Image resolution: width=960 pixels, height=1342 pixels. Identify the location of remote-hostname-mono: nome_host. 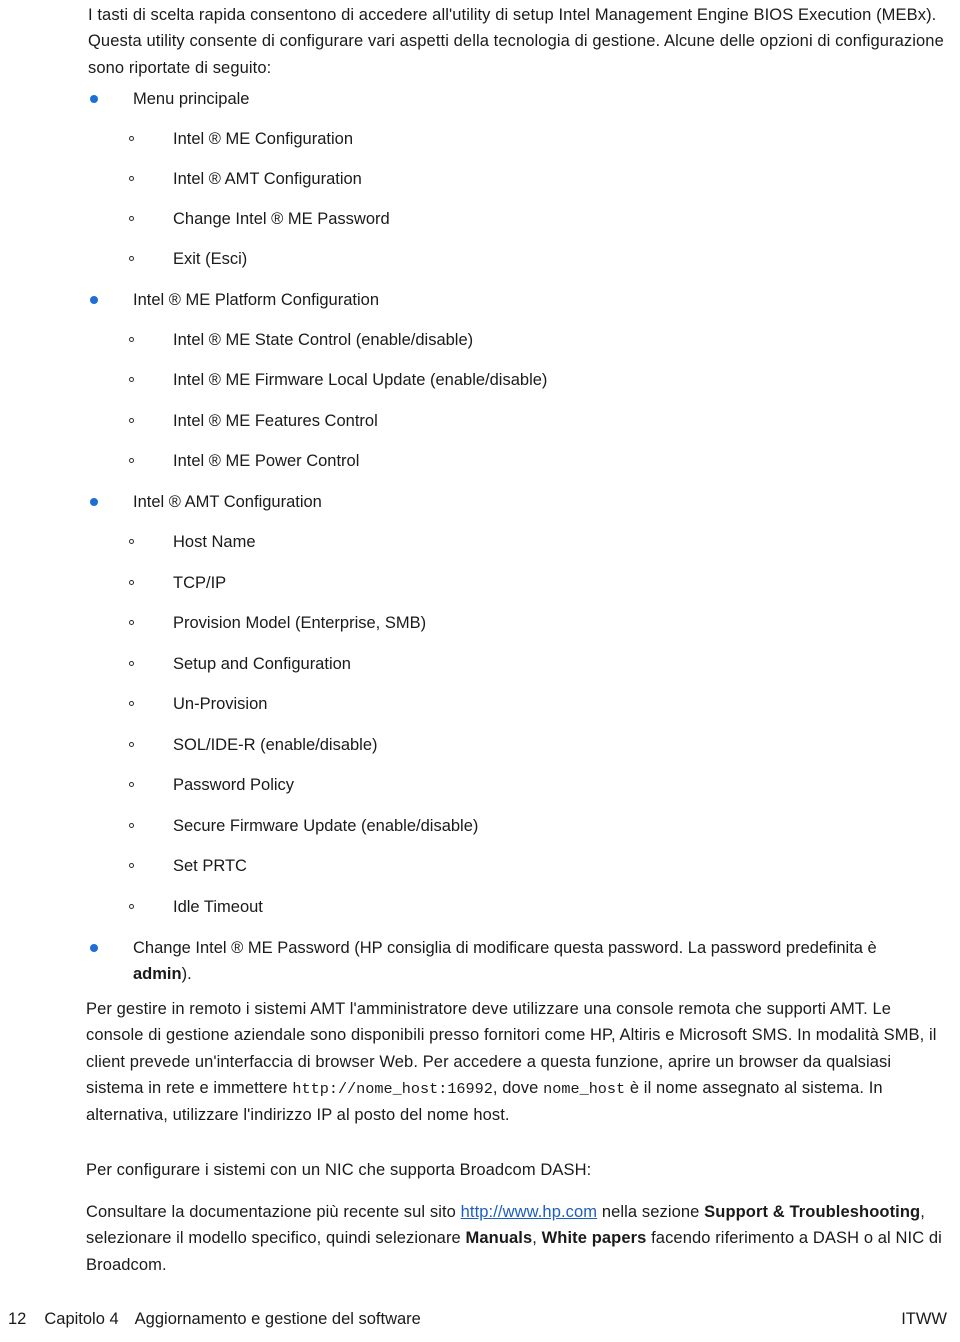
(584, 1088).